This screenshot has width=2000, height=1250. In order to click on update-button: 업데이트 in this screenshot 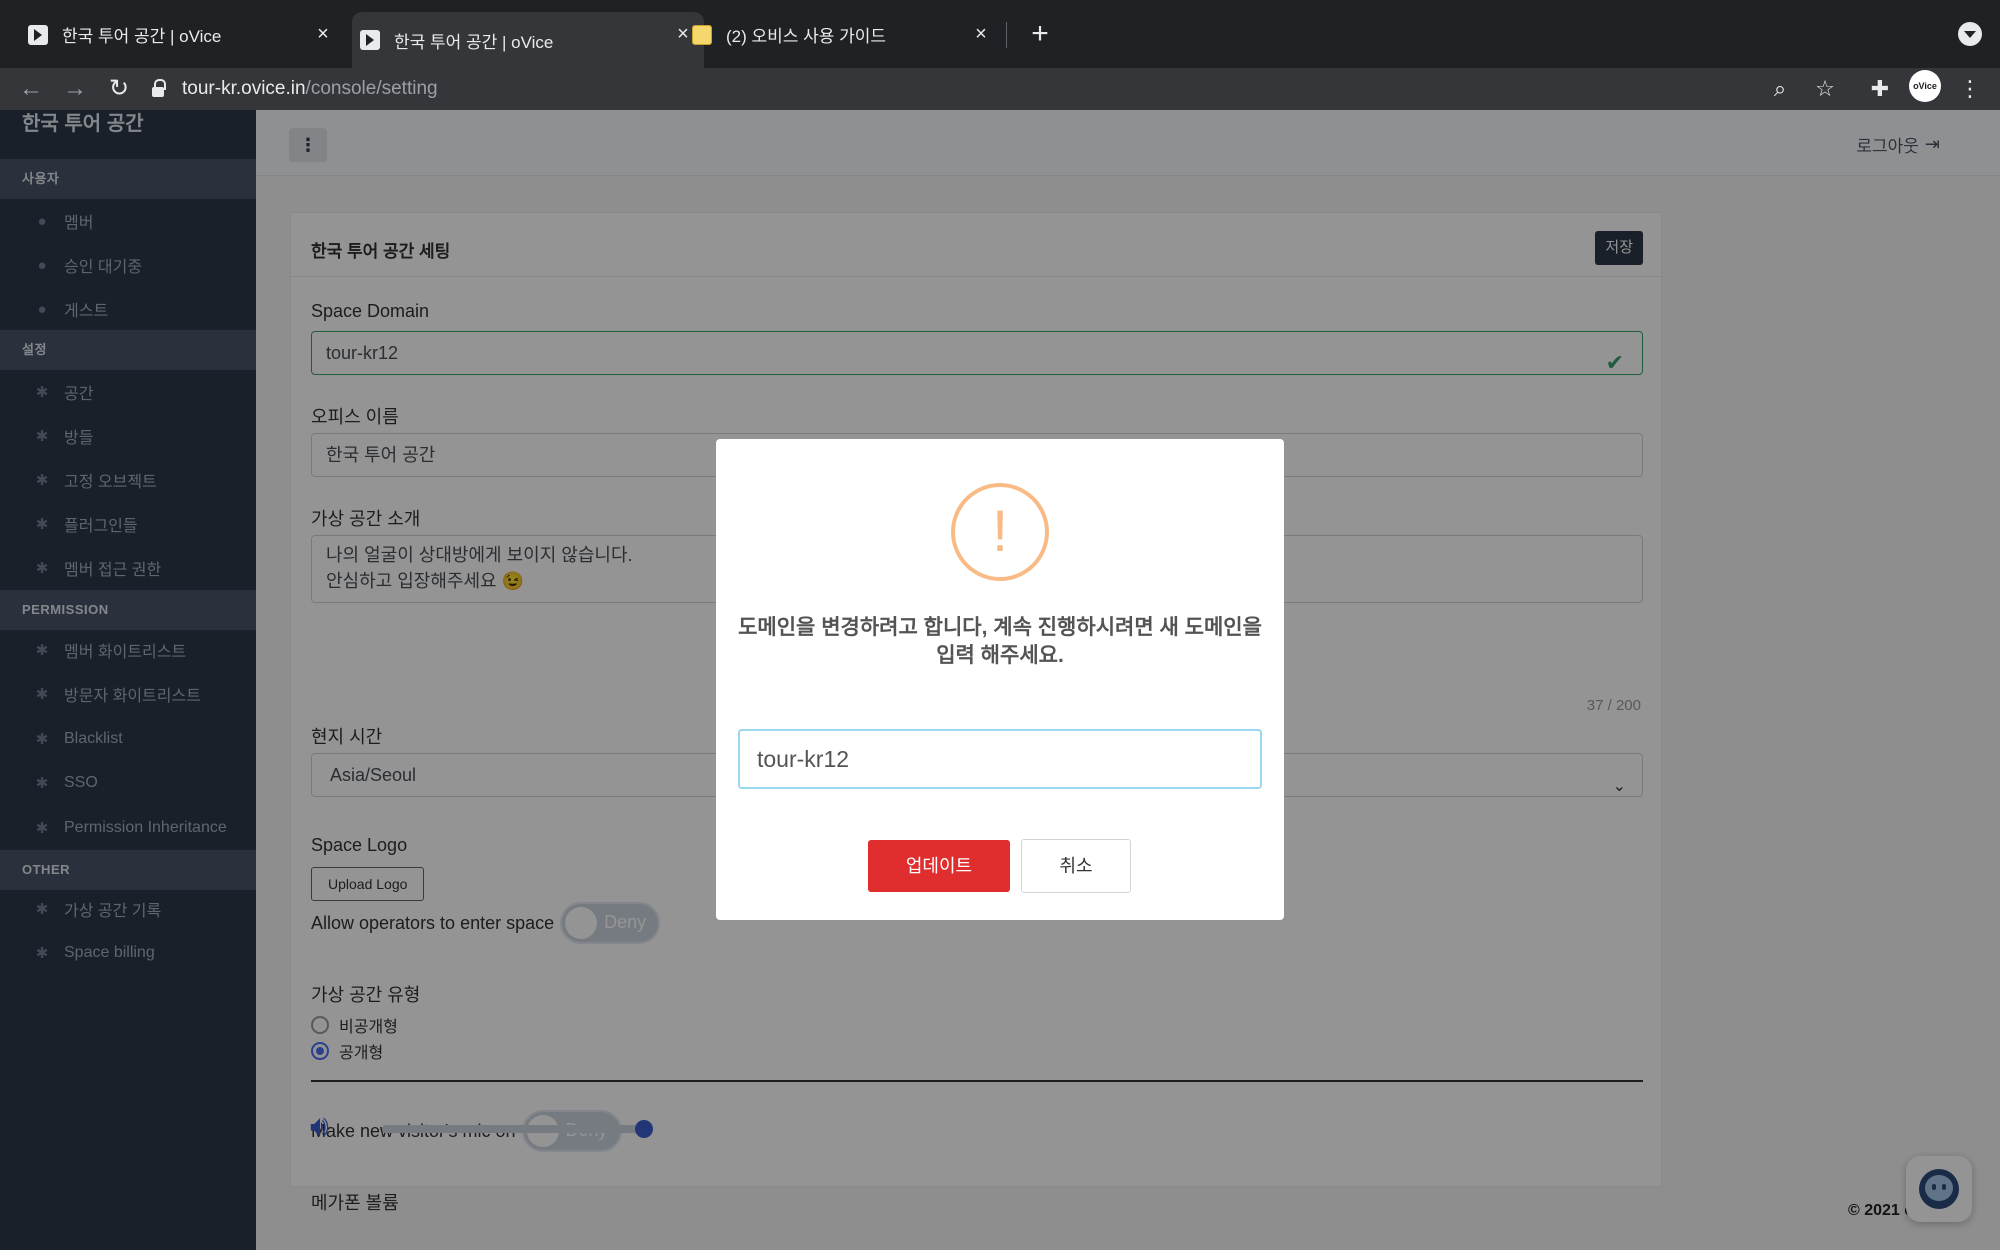, I will do `click(939, 866)`.